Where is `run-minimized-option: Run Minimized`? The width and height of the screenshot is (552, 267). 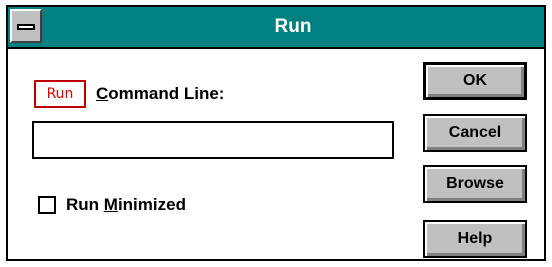 run-minimized-option: Run Minimized is located at coordinates (112, 205).